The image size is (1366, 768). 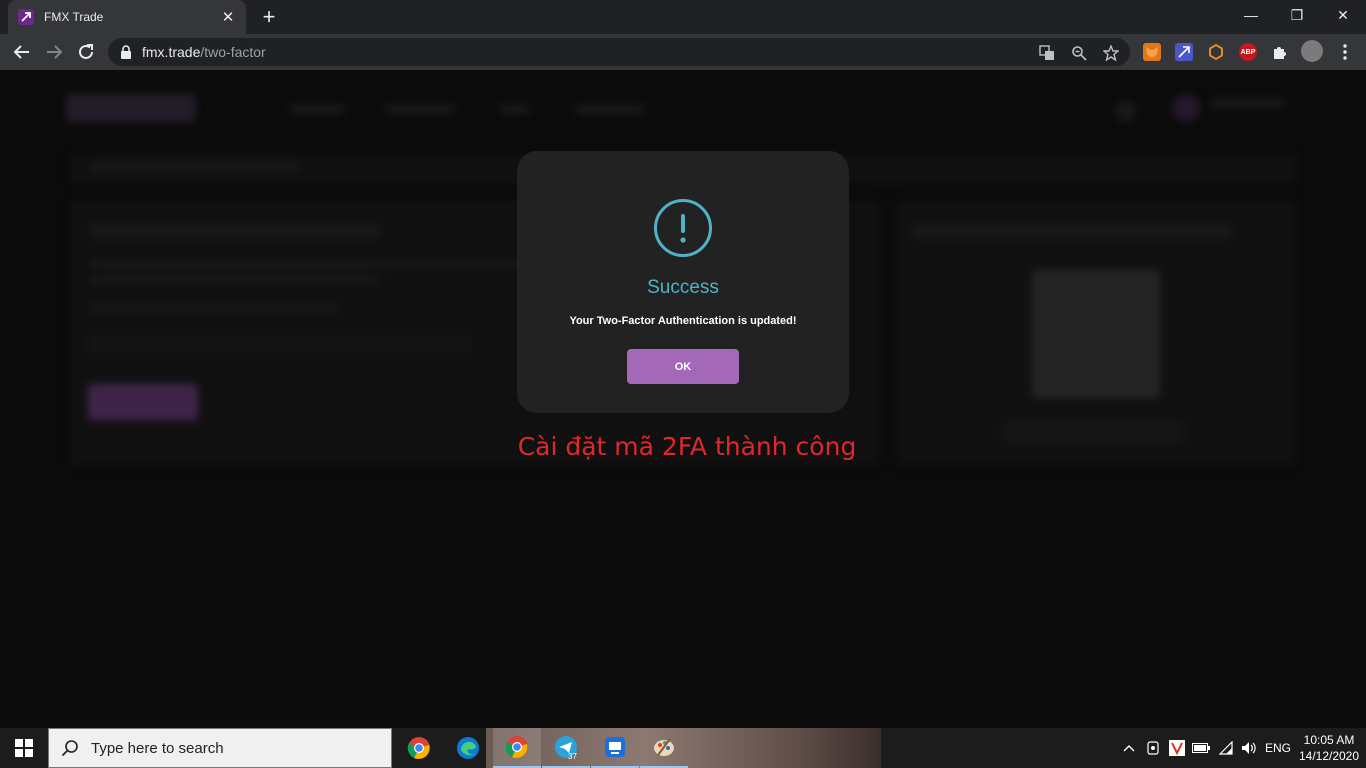 What do you see at coordinates (1111, 53) in the screenshot?
I see `bookmark-star-icon` at bounding box center [1111, 53].